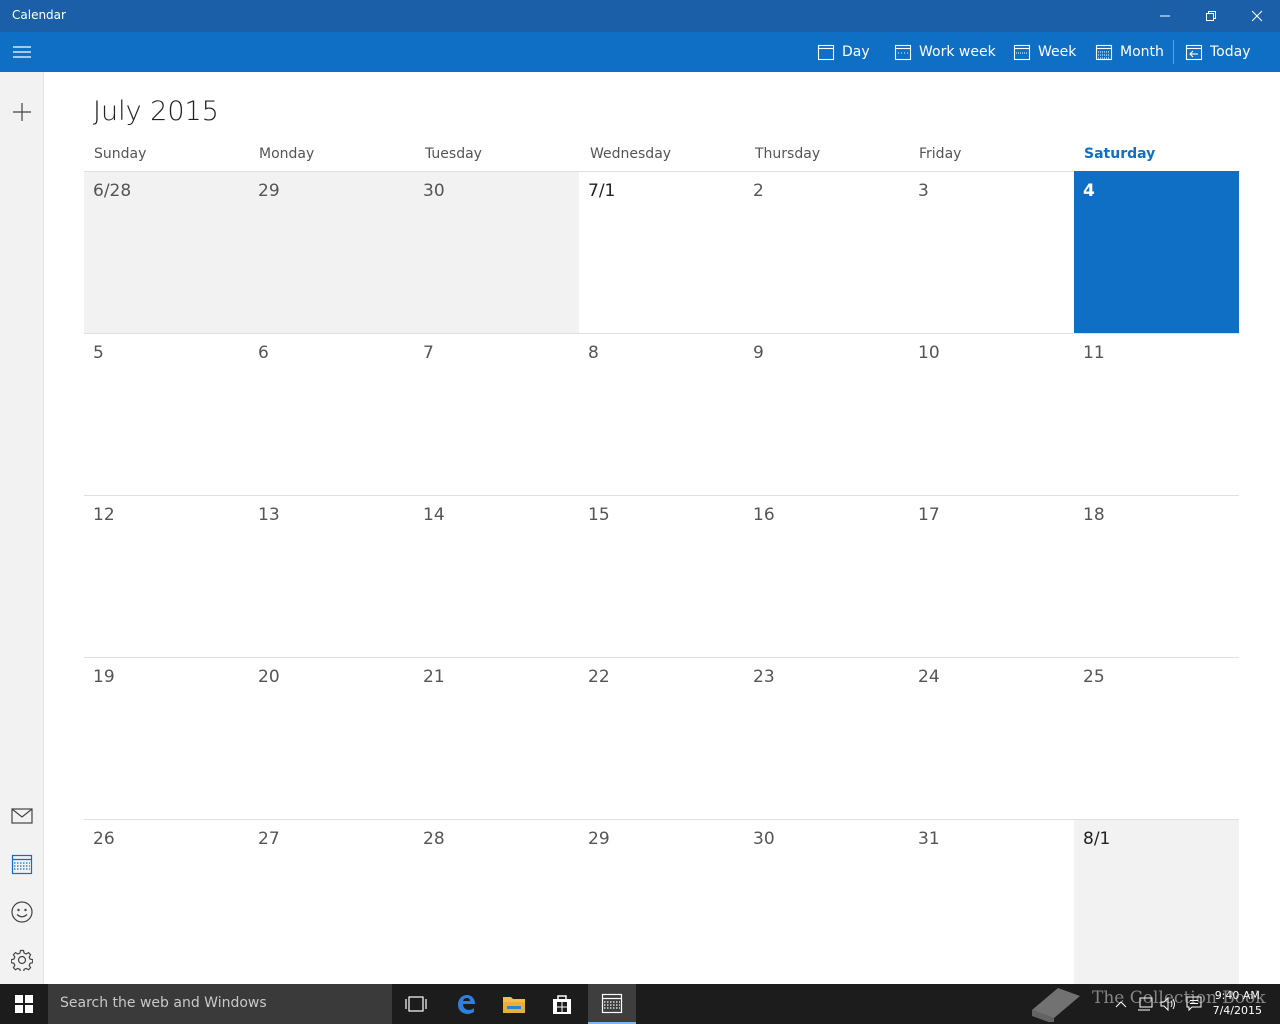 The width and height of the screenshot is (1280, 1024). I want to click on day-number: 18, so click(1094, 515).